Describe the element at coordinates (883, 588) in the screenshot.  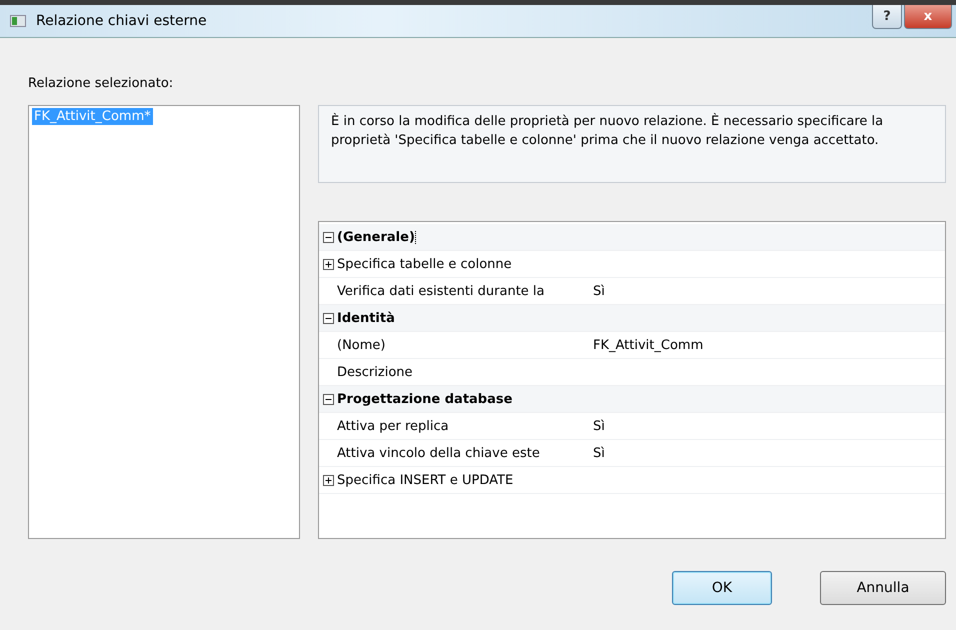
I see `cancel-button: Annulla` at that location.